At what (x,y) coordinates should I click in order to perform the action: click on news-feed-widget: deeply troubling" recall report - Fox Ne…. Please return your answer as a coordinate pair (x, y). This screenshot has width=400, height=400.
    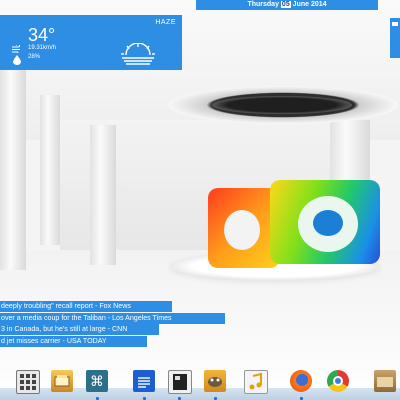
    Looking at the image, I should click on (135, 324).